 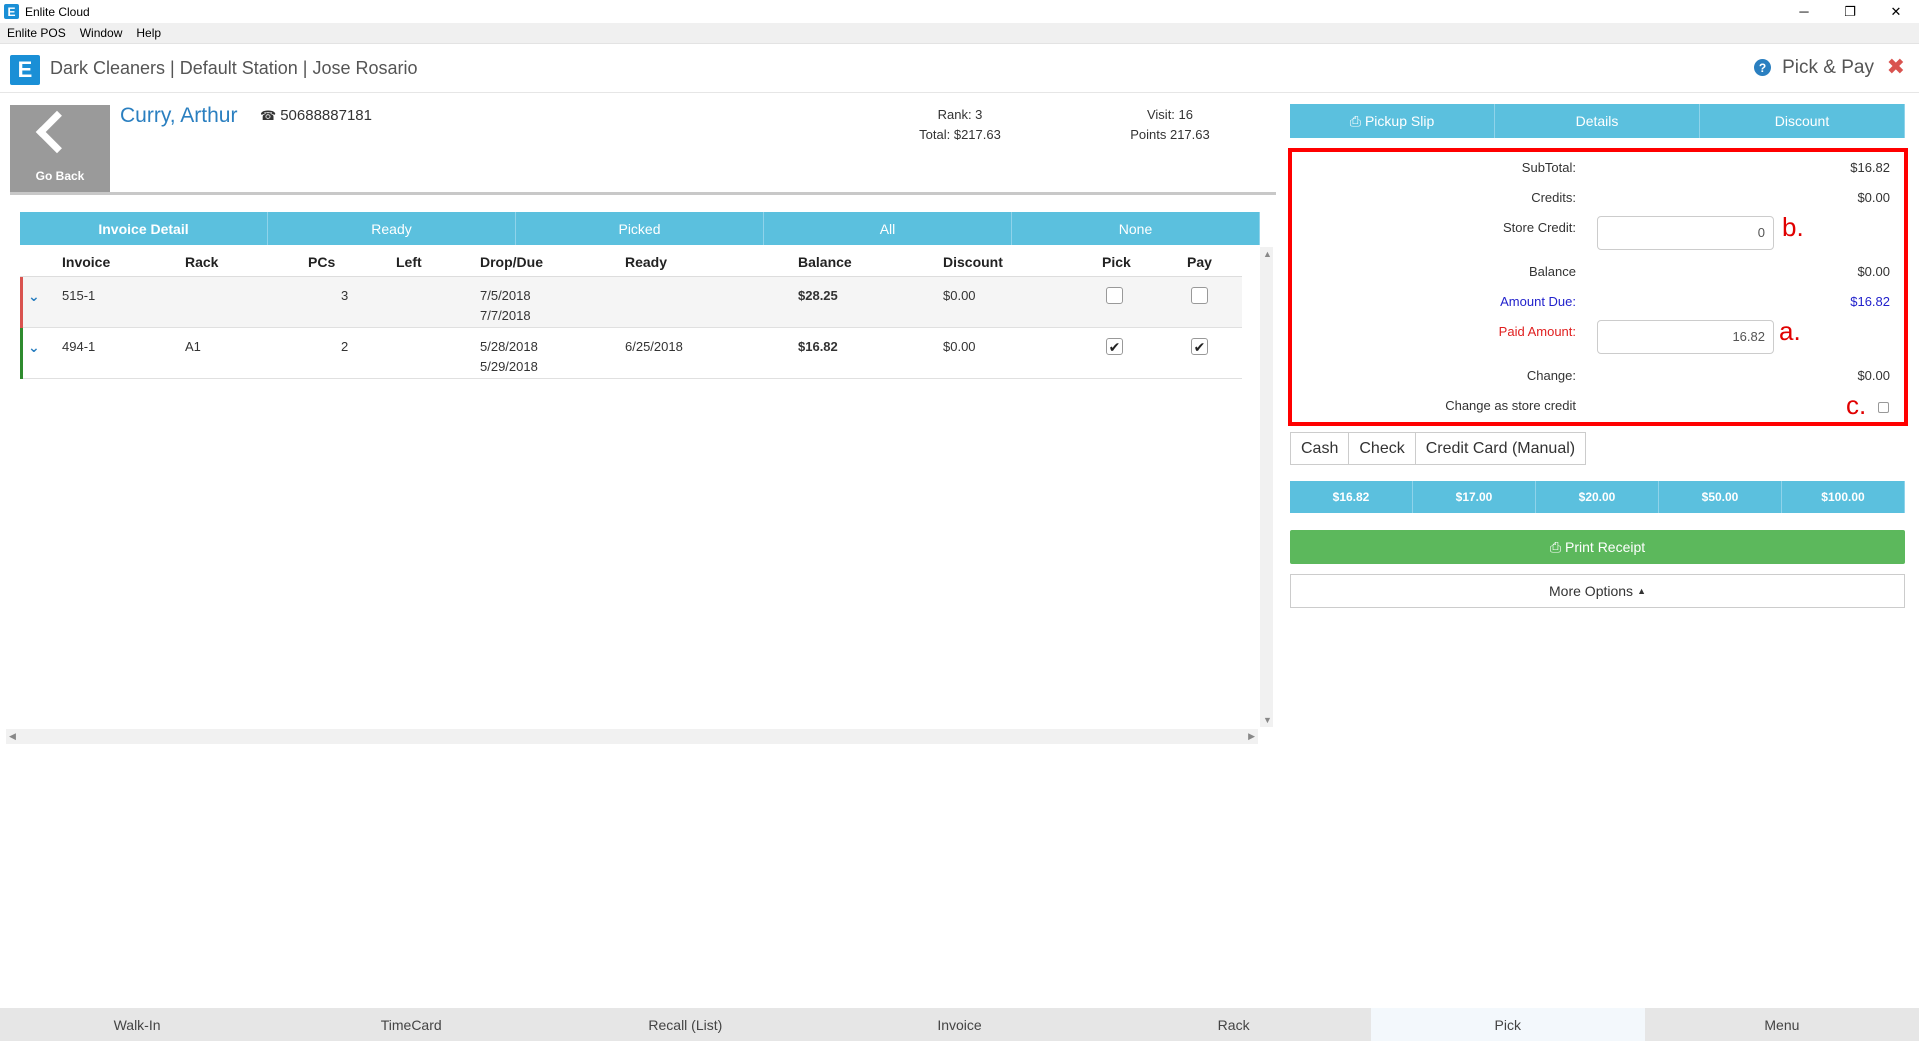 I want to click on scroll-right-icon: ▶, so click(x=1251, y=736).